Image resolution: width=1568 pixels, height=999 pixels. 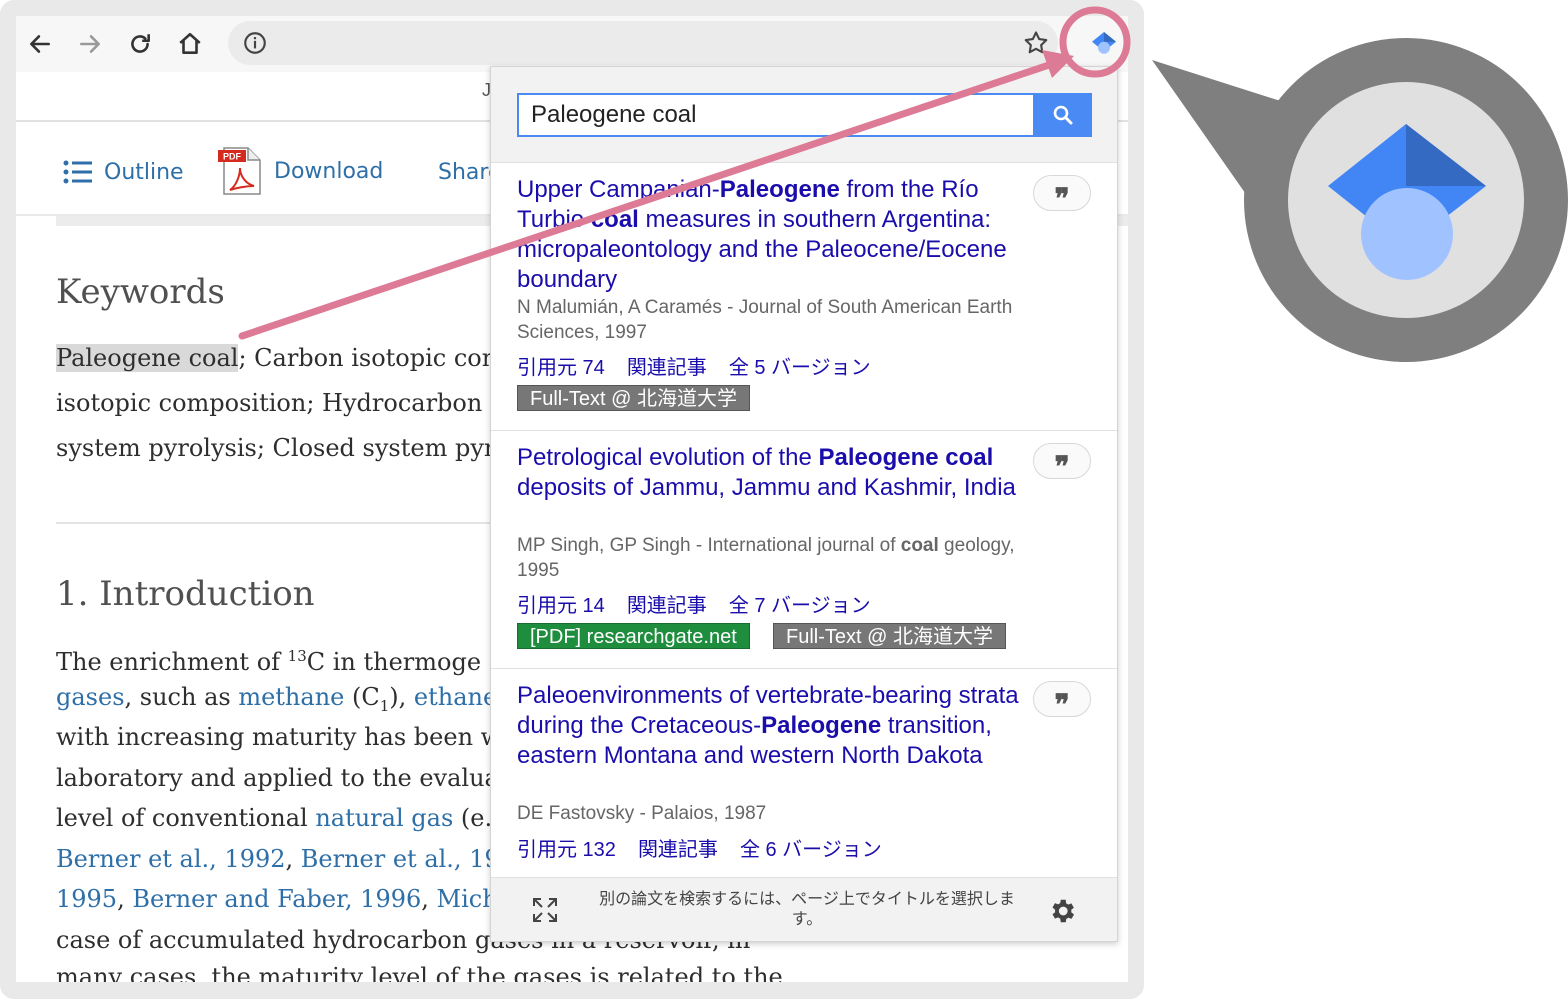 I want to click on intro-text: , such as, so click(x=181, y=697).